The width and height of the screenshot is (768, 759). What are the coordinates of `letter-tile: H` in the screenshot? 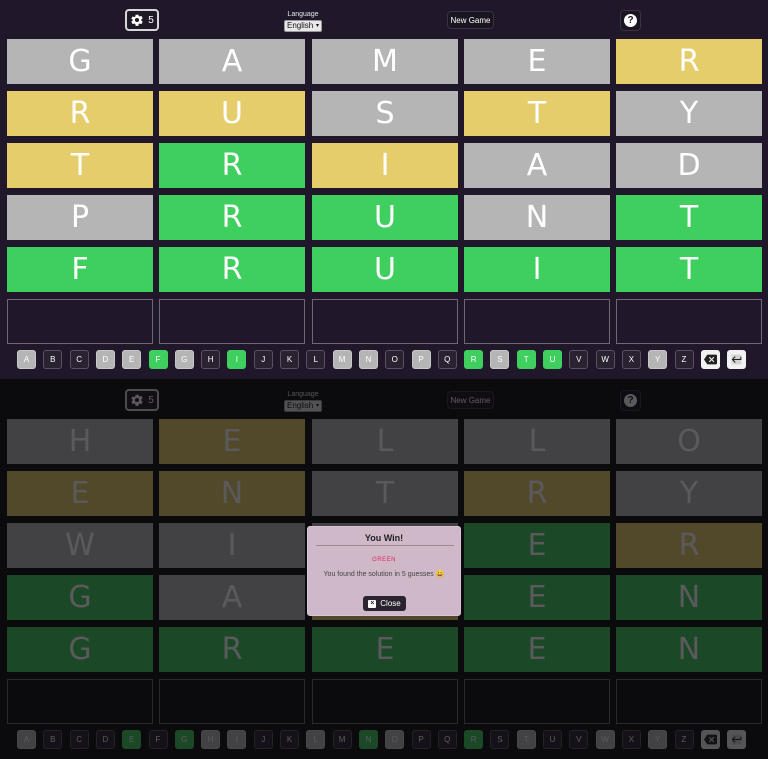 It's located at (80, 441).